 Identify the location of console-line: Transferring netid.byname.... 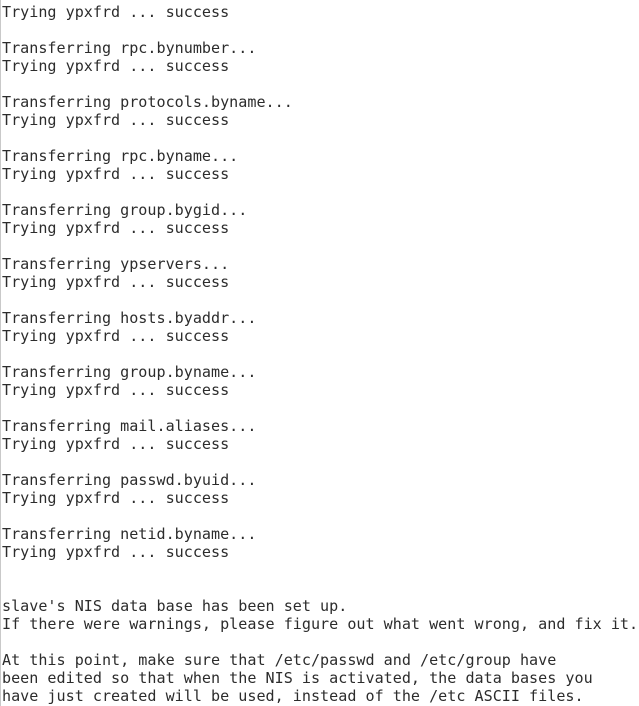
(129, 534).